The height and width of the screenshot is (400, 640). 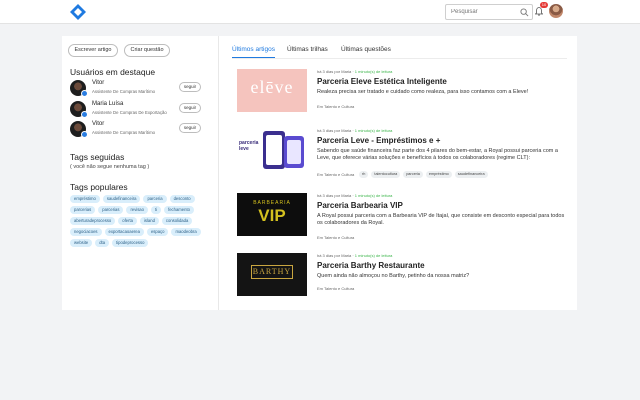 What do you see at coordinates (378, 140) in the screenshot?
I see `article-title: Parceria Leve - Empréstimos e +` at bounding box center [378, 140].